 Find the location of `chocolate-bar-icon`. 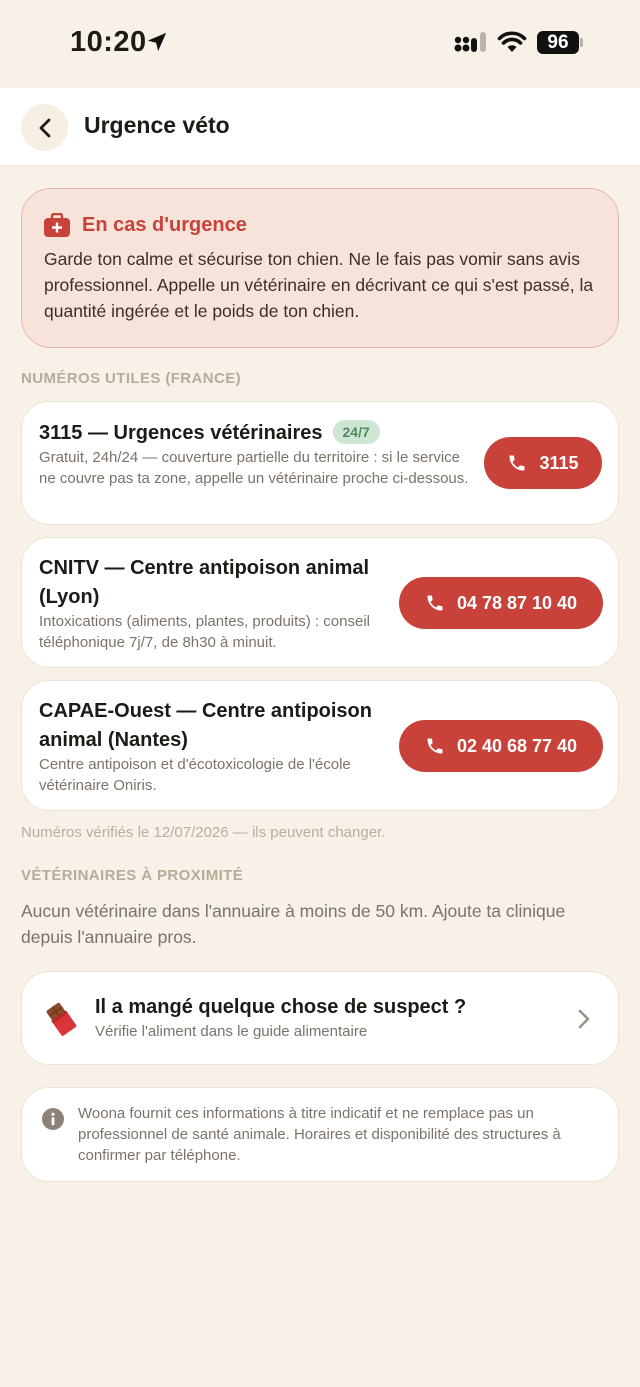

chocolate-bar-icon is located at coordinates (61, 1019).